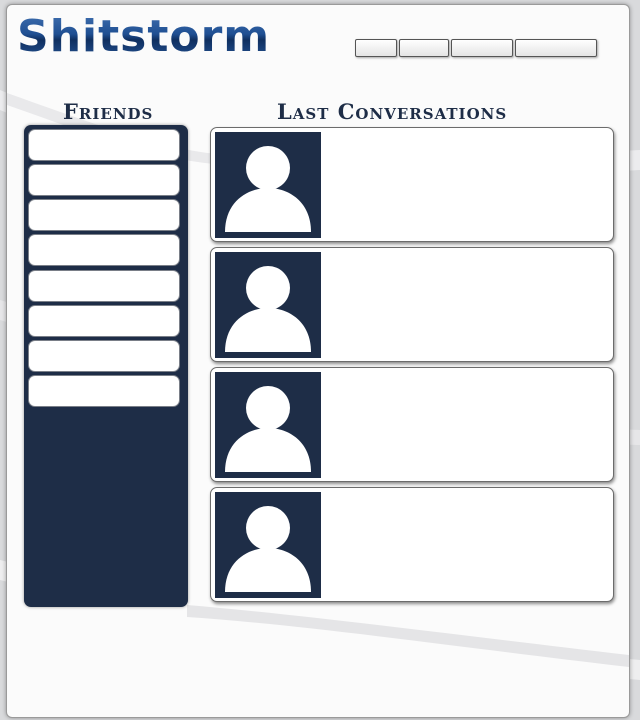 This screenshot has height=720, width=640. I want to click on conversations-heading: Last Conversations, so click(392, 111).